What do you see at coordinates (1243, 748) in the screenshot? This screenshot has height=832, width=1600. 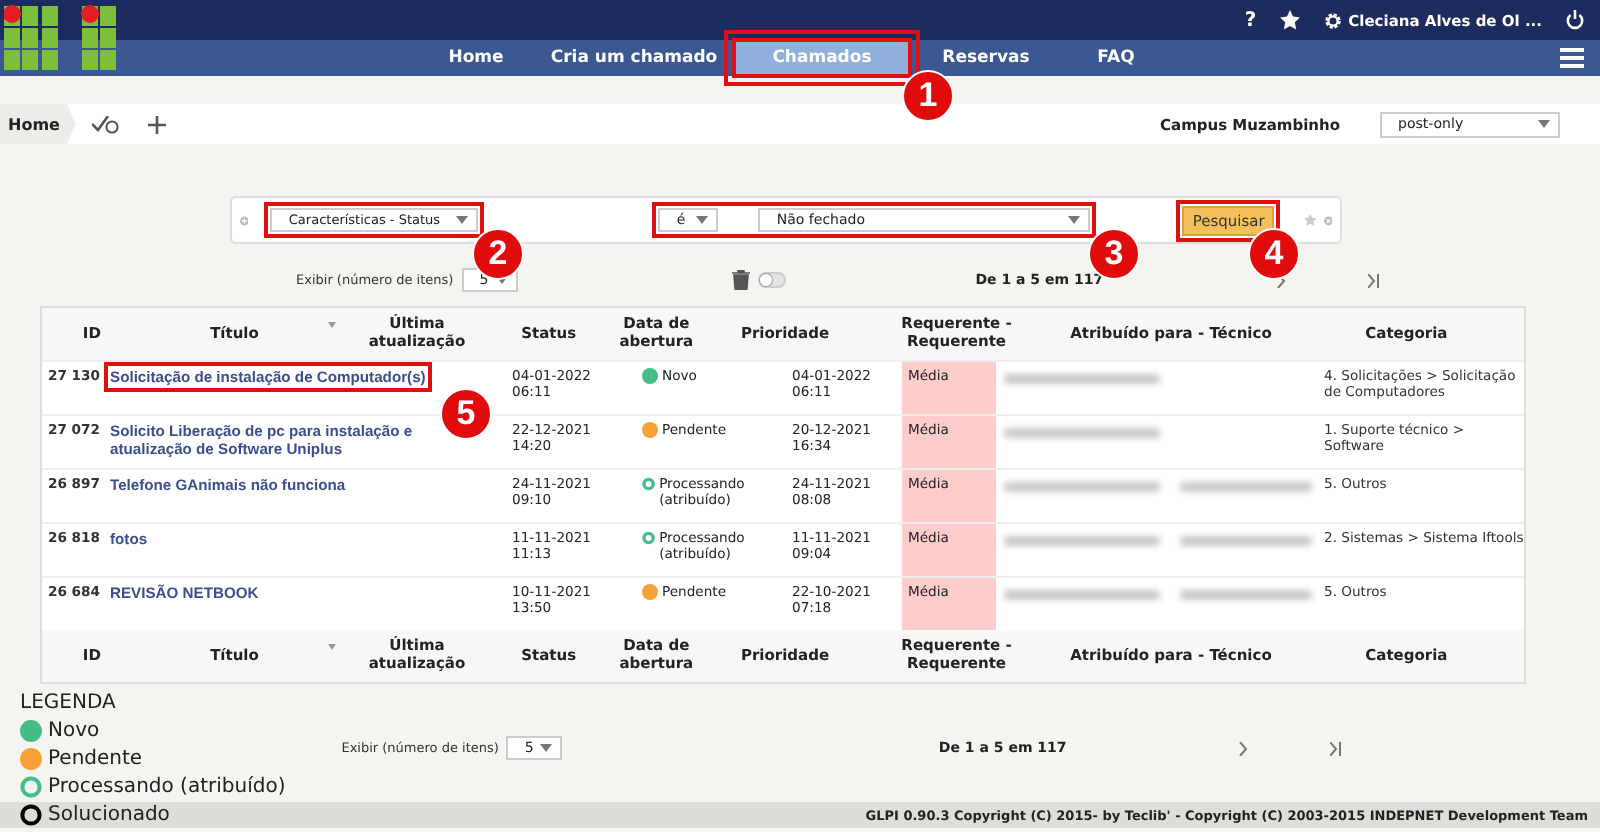 I see `next-page-icon` at bounding box center [1243, 748].